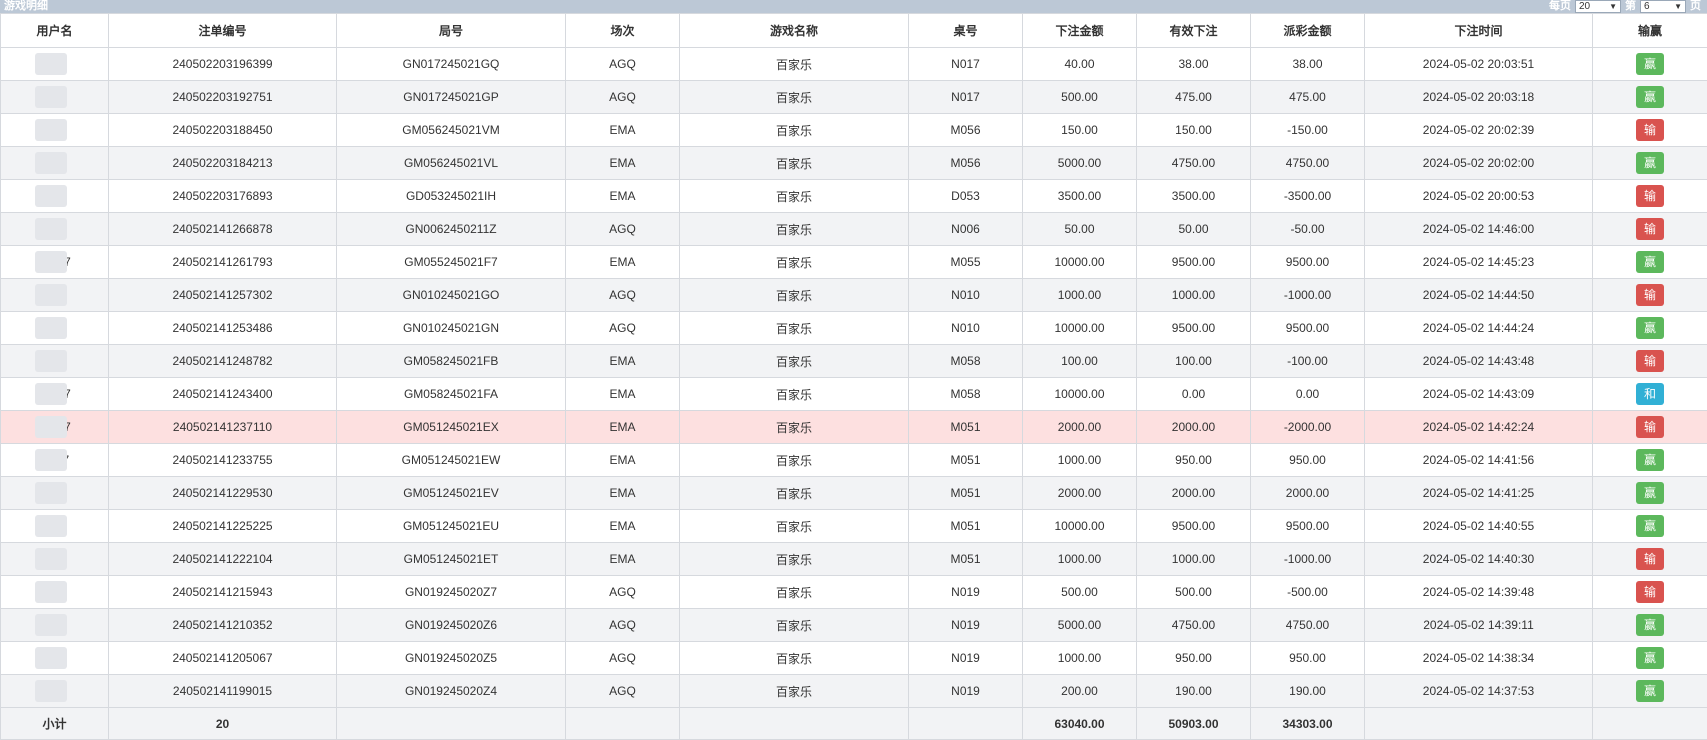 The image size is (1707, 740). I want to click on result-badge: 和, so click(1650, 394).